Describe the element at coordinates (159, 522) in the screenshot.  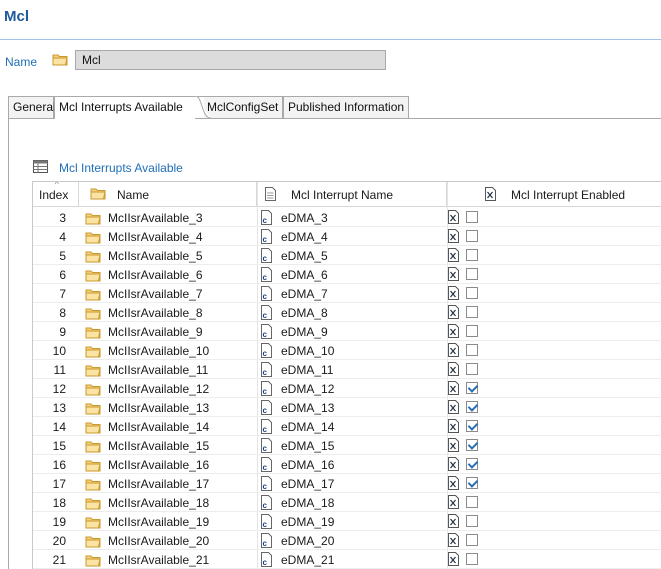
I see `row-name: McIIsrAvailable_19` at that location.